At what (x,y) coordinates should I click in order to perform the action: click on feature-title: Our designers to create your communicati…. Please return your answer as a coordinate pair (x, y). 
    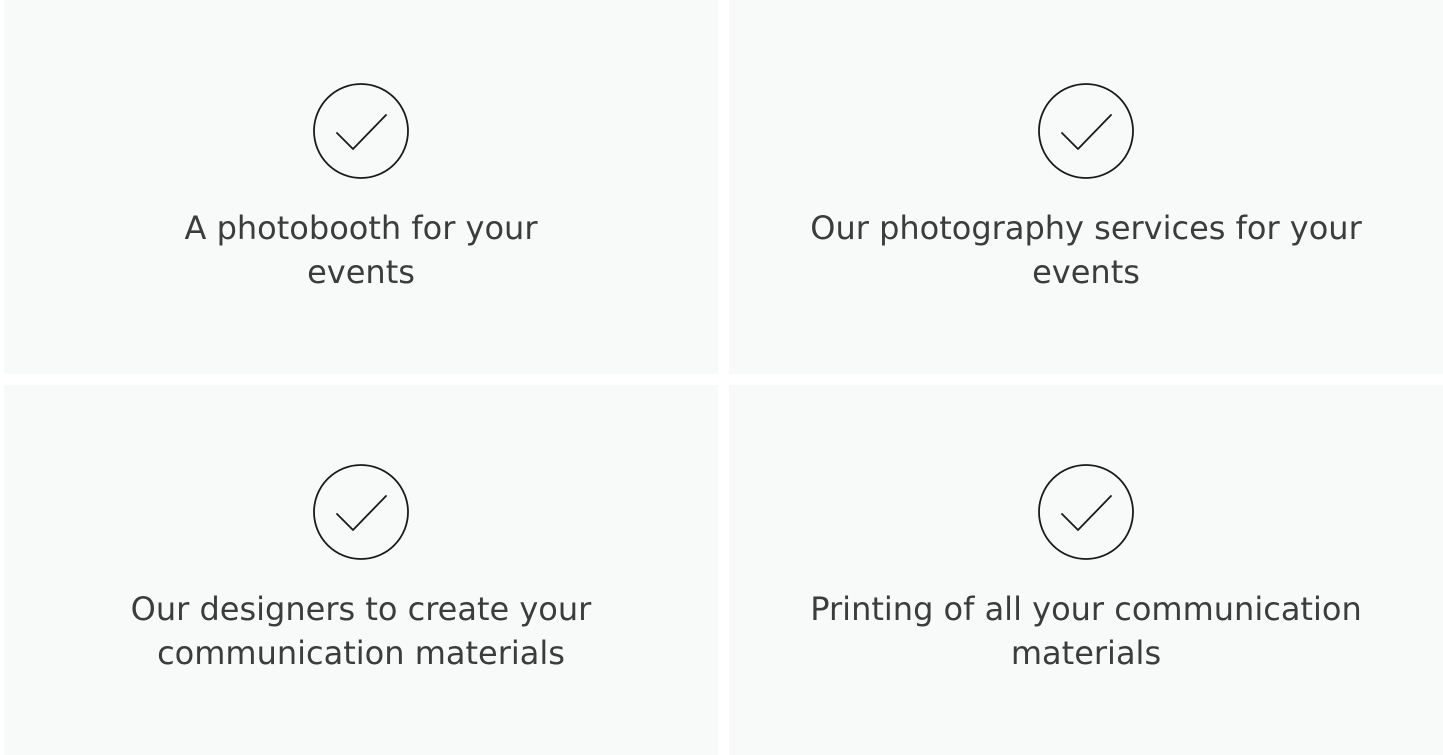
    Looking at the image, I should click on (361, 631).